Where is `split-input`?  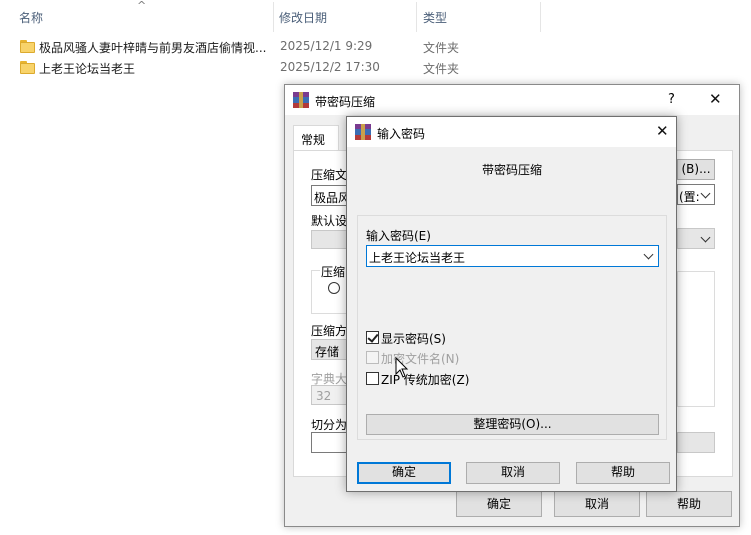
split-input is located at coordinates (330, 442).